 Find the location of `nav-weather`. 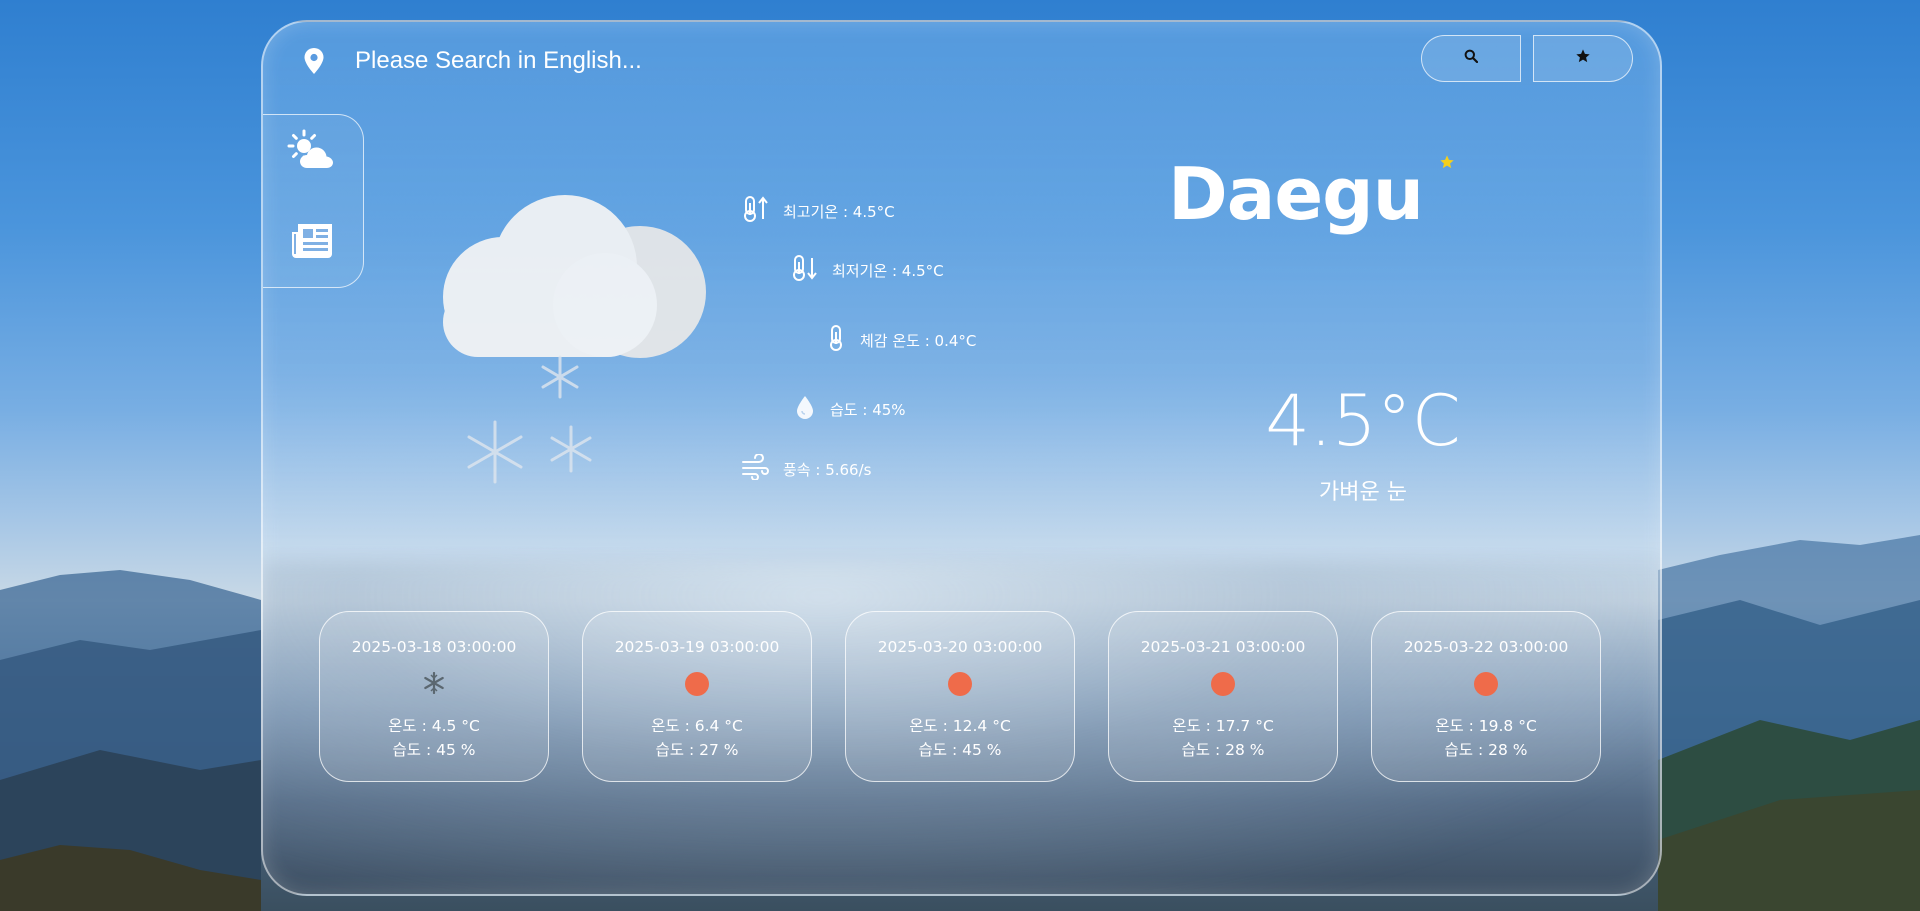

nav-weather is located at coordinates (312, 152).